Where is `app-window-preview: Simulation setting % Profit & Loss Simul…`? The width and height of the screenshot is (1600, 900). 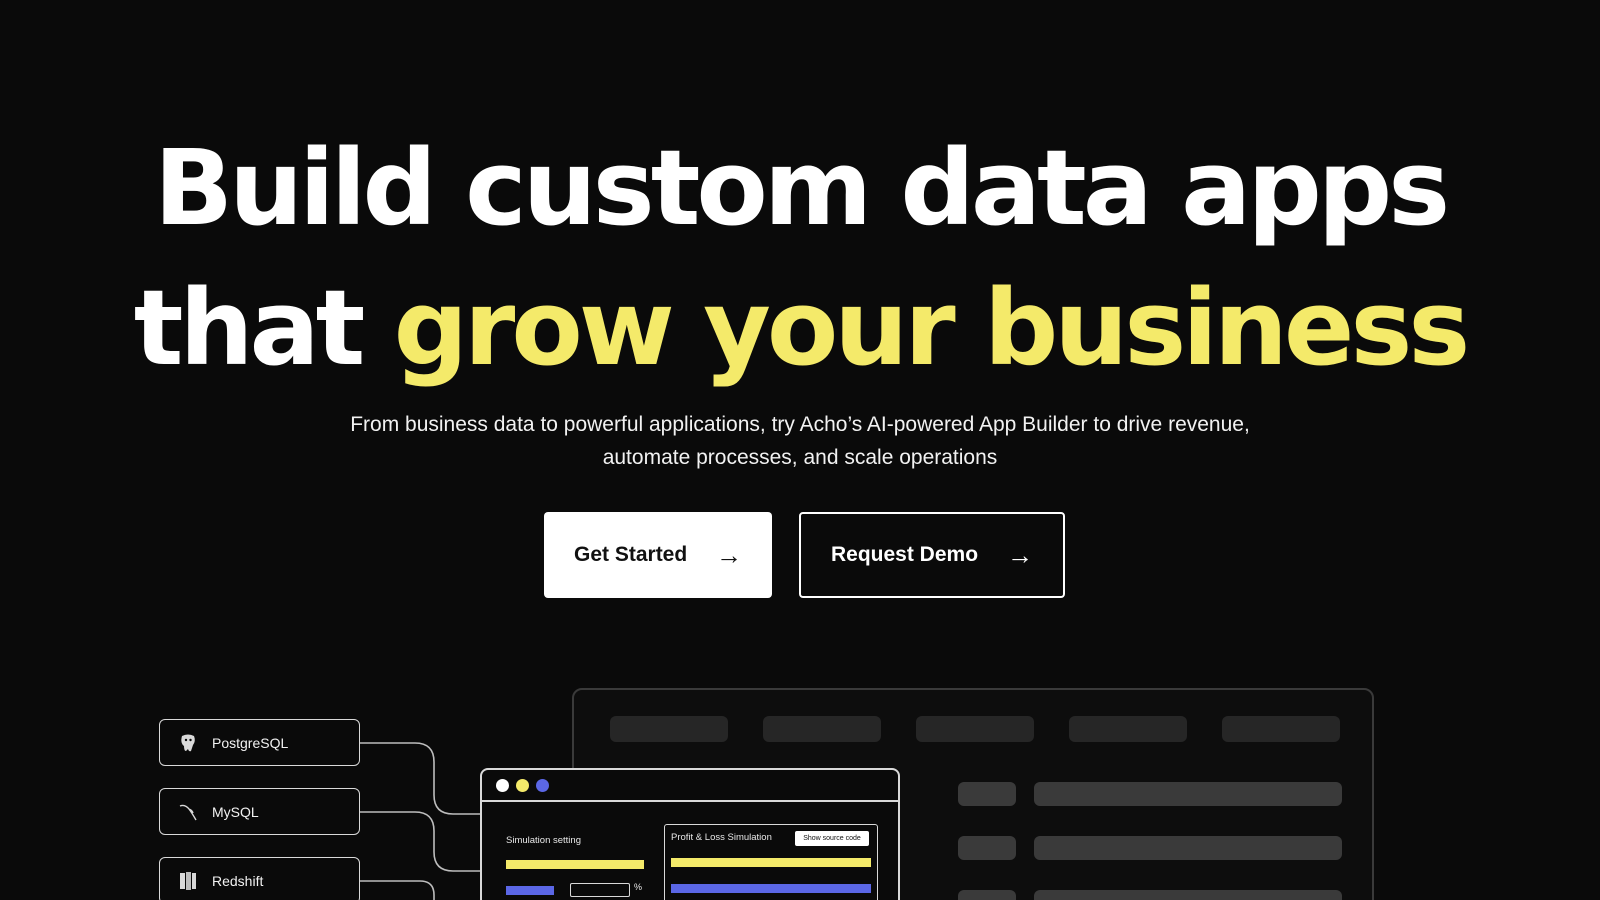 app-window-preview: Simulation setting % Profit & Loss Simul… is located at coordinates (690, 834).